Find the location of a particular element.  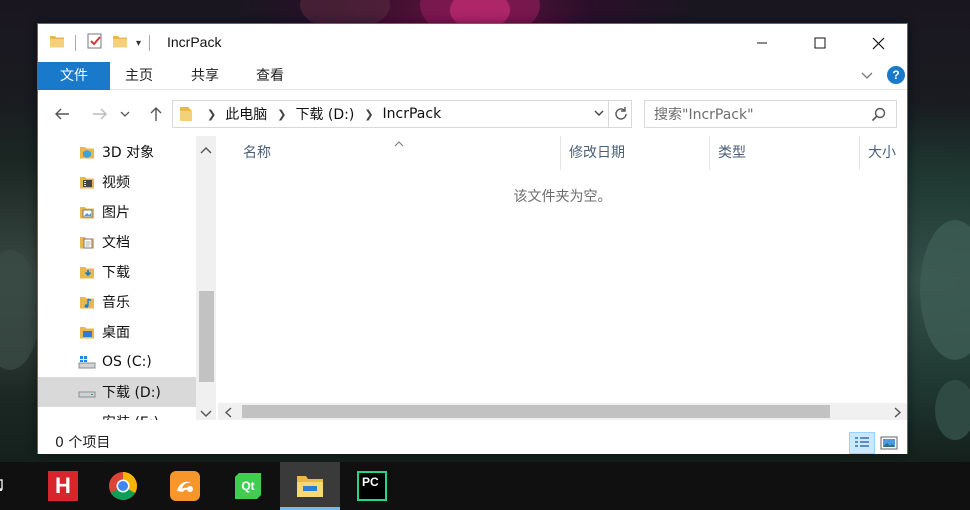

taskbar-app-hbuilder: H is located at coordinates (63, 486).